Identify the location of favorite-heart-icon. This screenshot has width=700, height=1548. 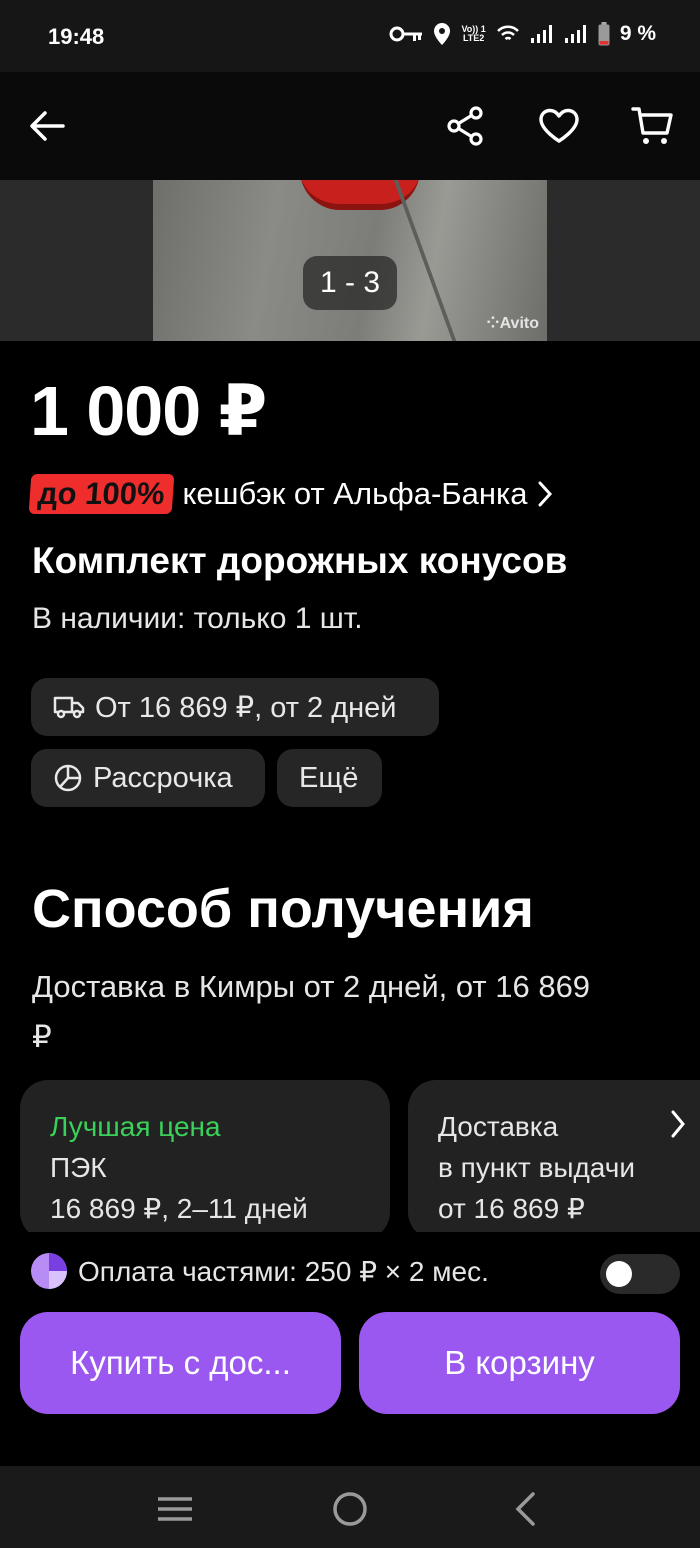
(559, 125).